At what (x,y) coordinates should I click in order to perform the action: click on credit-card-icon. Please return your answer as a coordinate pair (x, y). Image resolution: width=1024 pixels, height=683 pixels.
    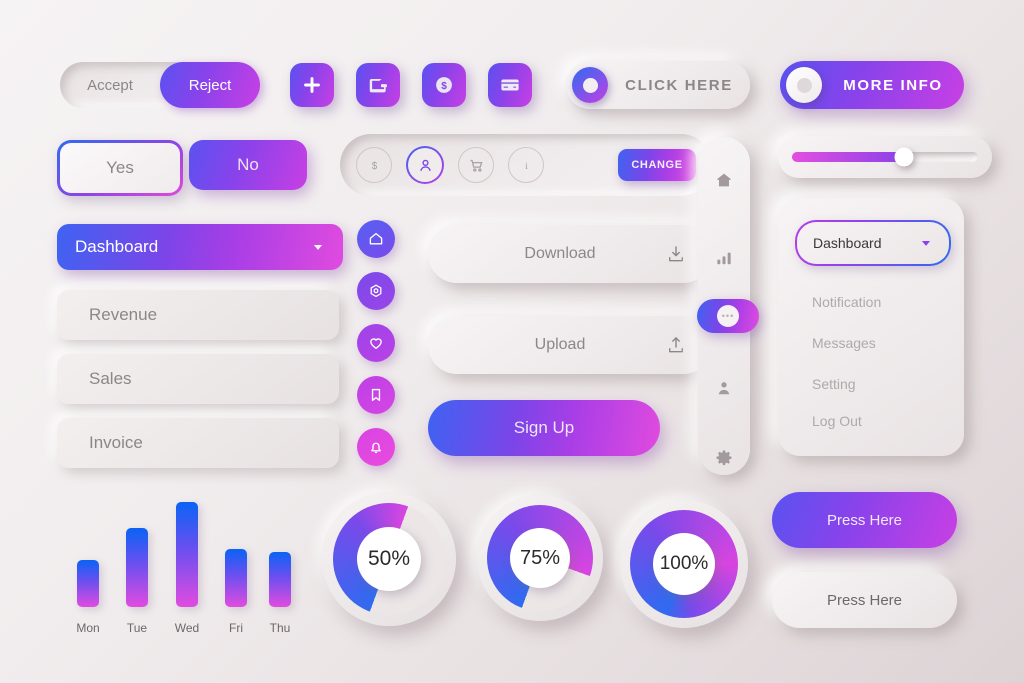
    Looking at the image, I should click on (510, 85).